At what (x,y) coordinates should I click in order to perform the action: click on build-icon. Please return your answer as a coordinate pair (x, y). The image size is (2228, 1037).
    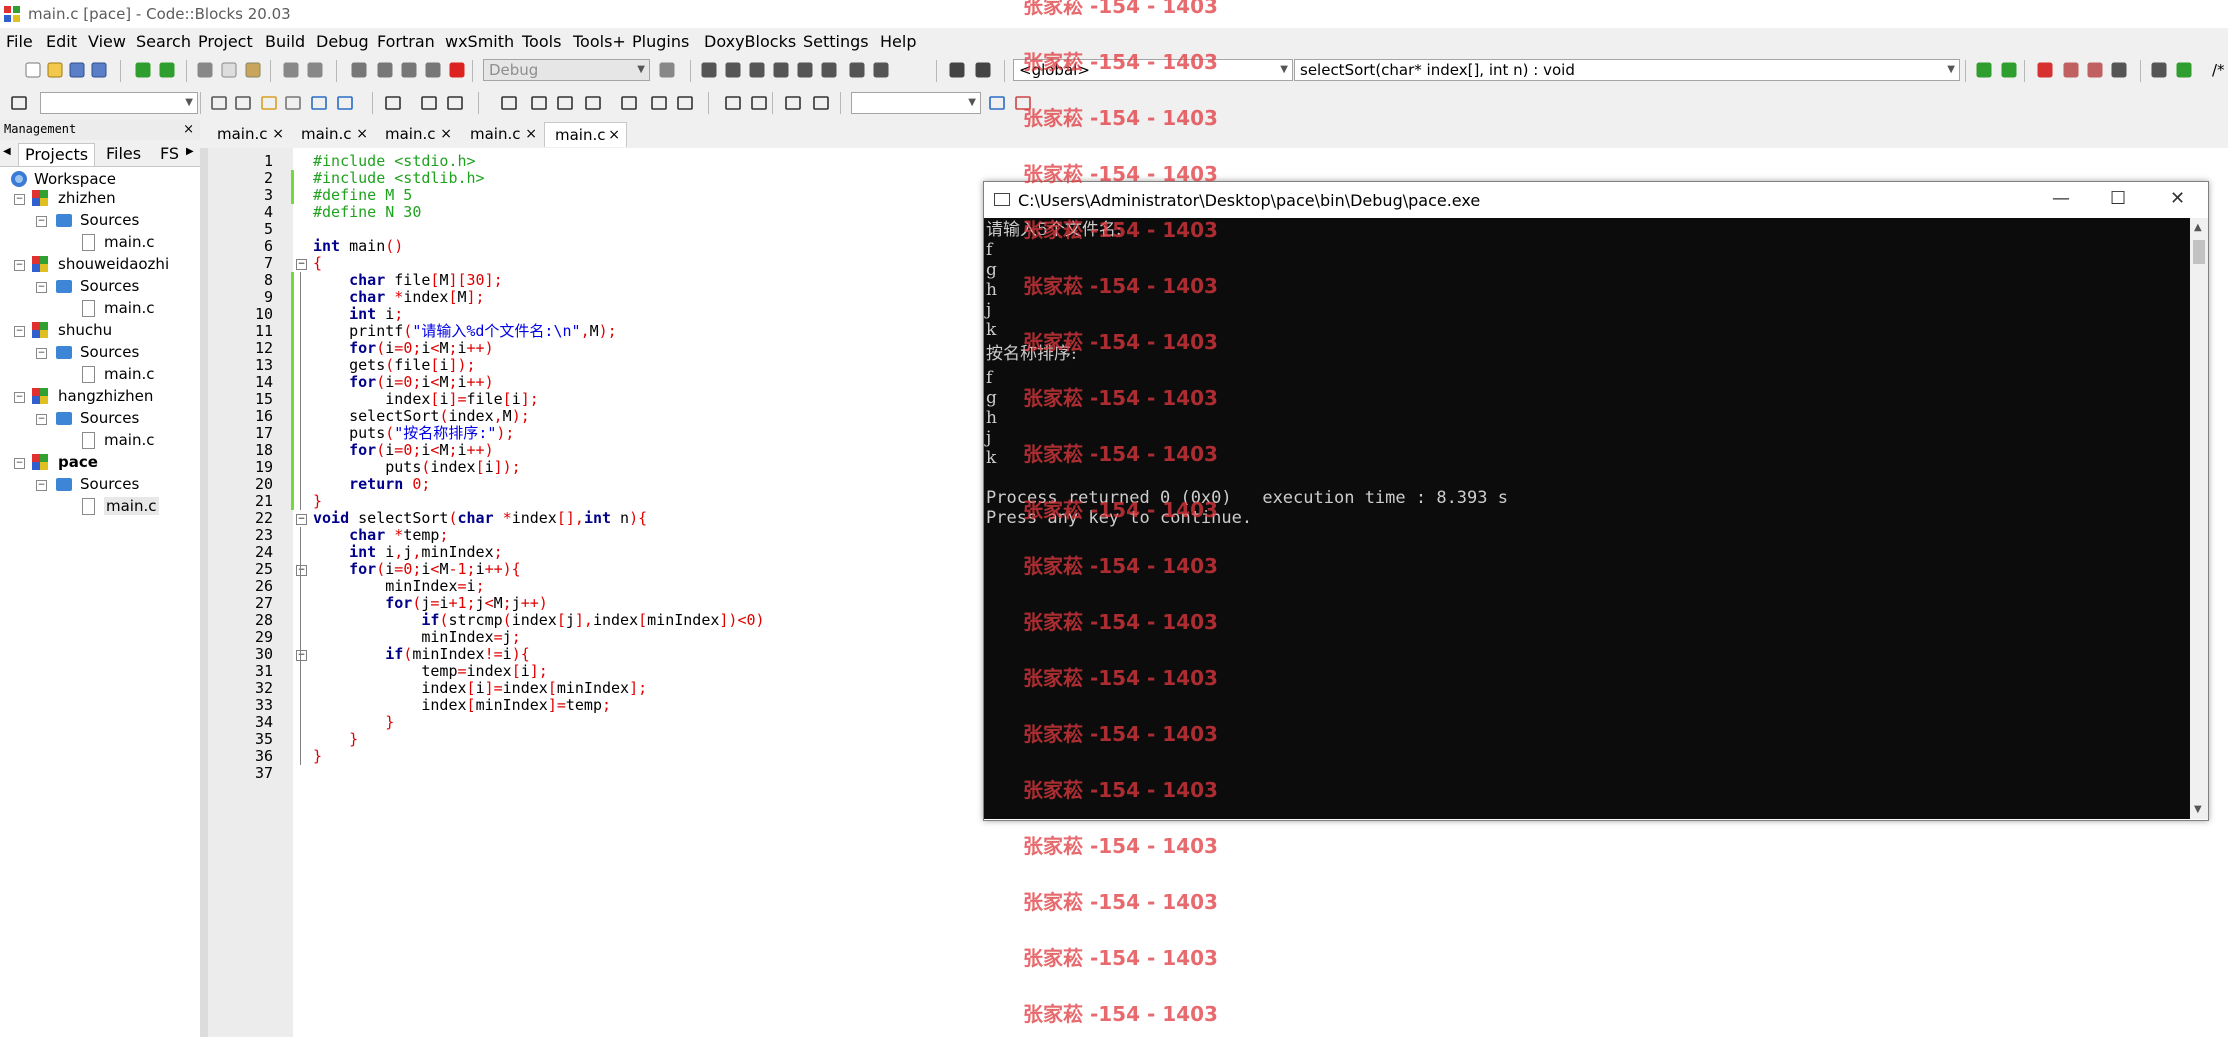
    Looking at the image, I should click on (409, 70).